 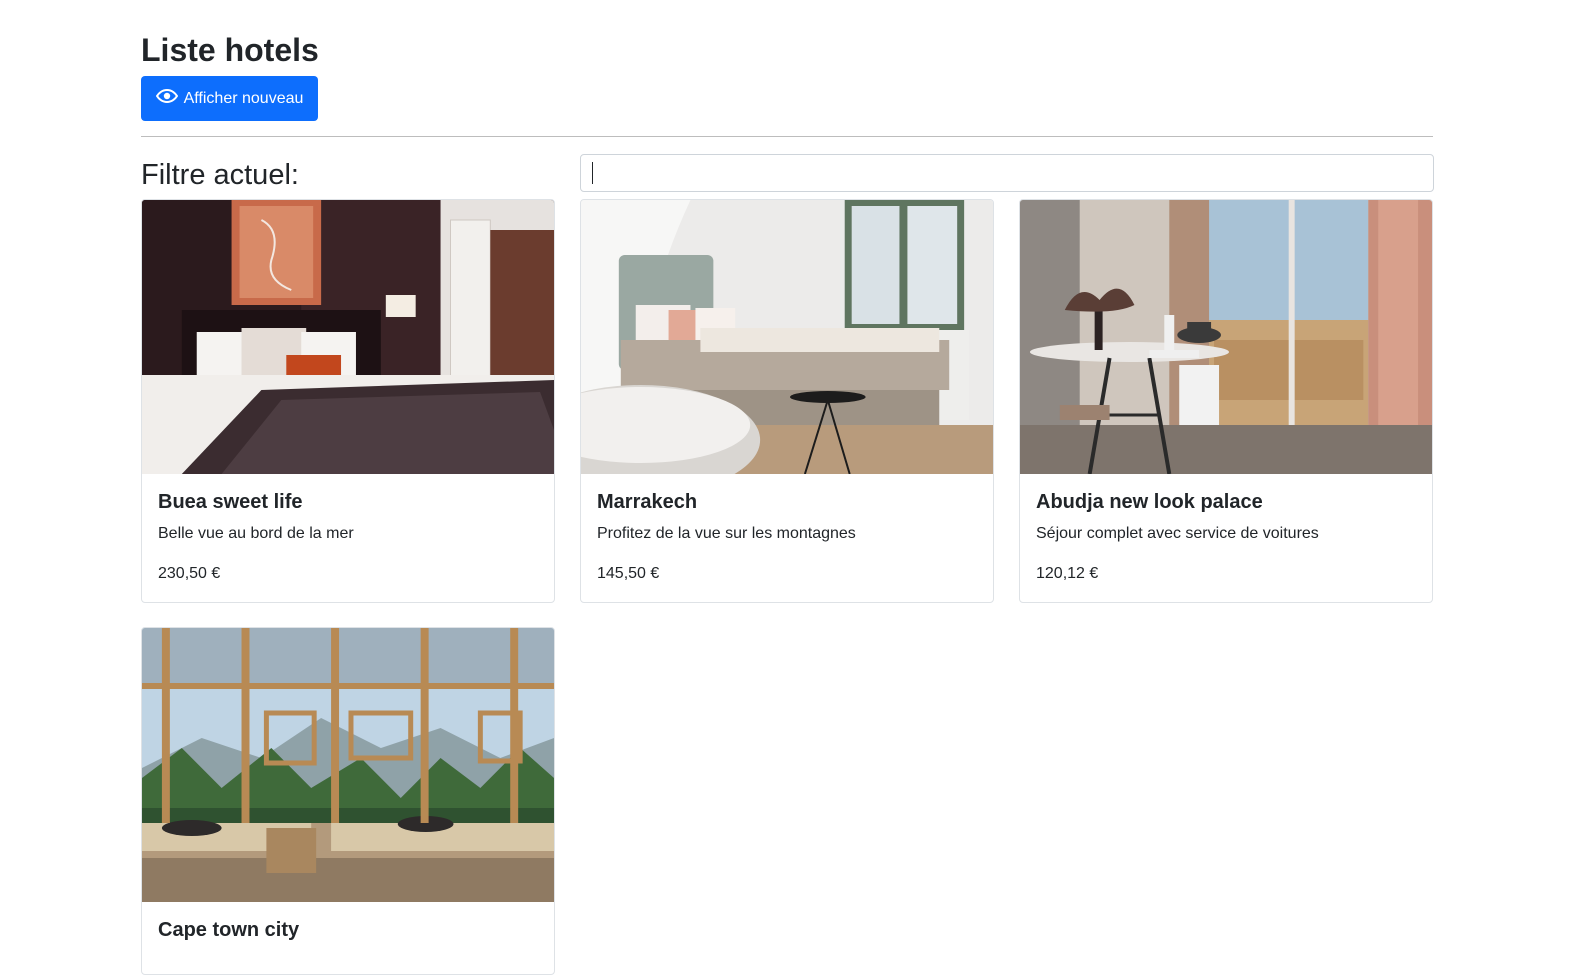 What do you see at coordinates (1007, 173) in the screenshot?
I see `filter-input` at bounding box center [1007, 173].